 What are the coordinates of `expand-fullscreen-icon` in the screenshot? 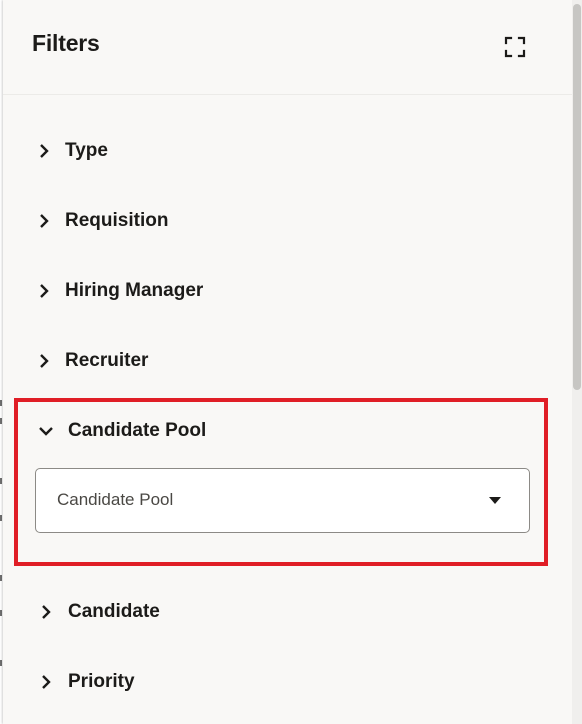 It's located at (515, 47).